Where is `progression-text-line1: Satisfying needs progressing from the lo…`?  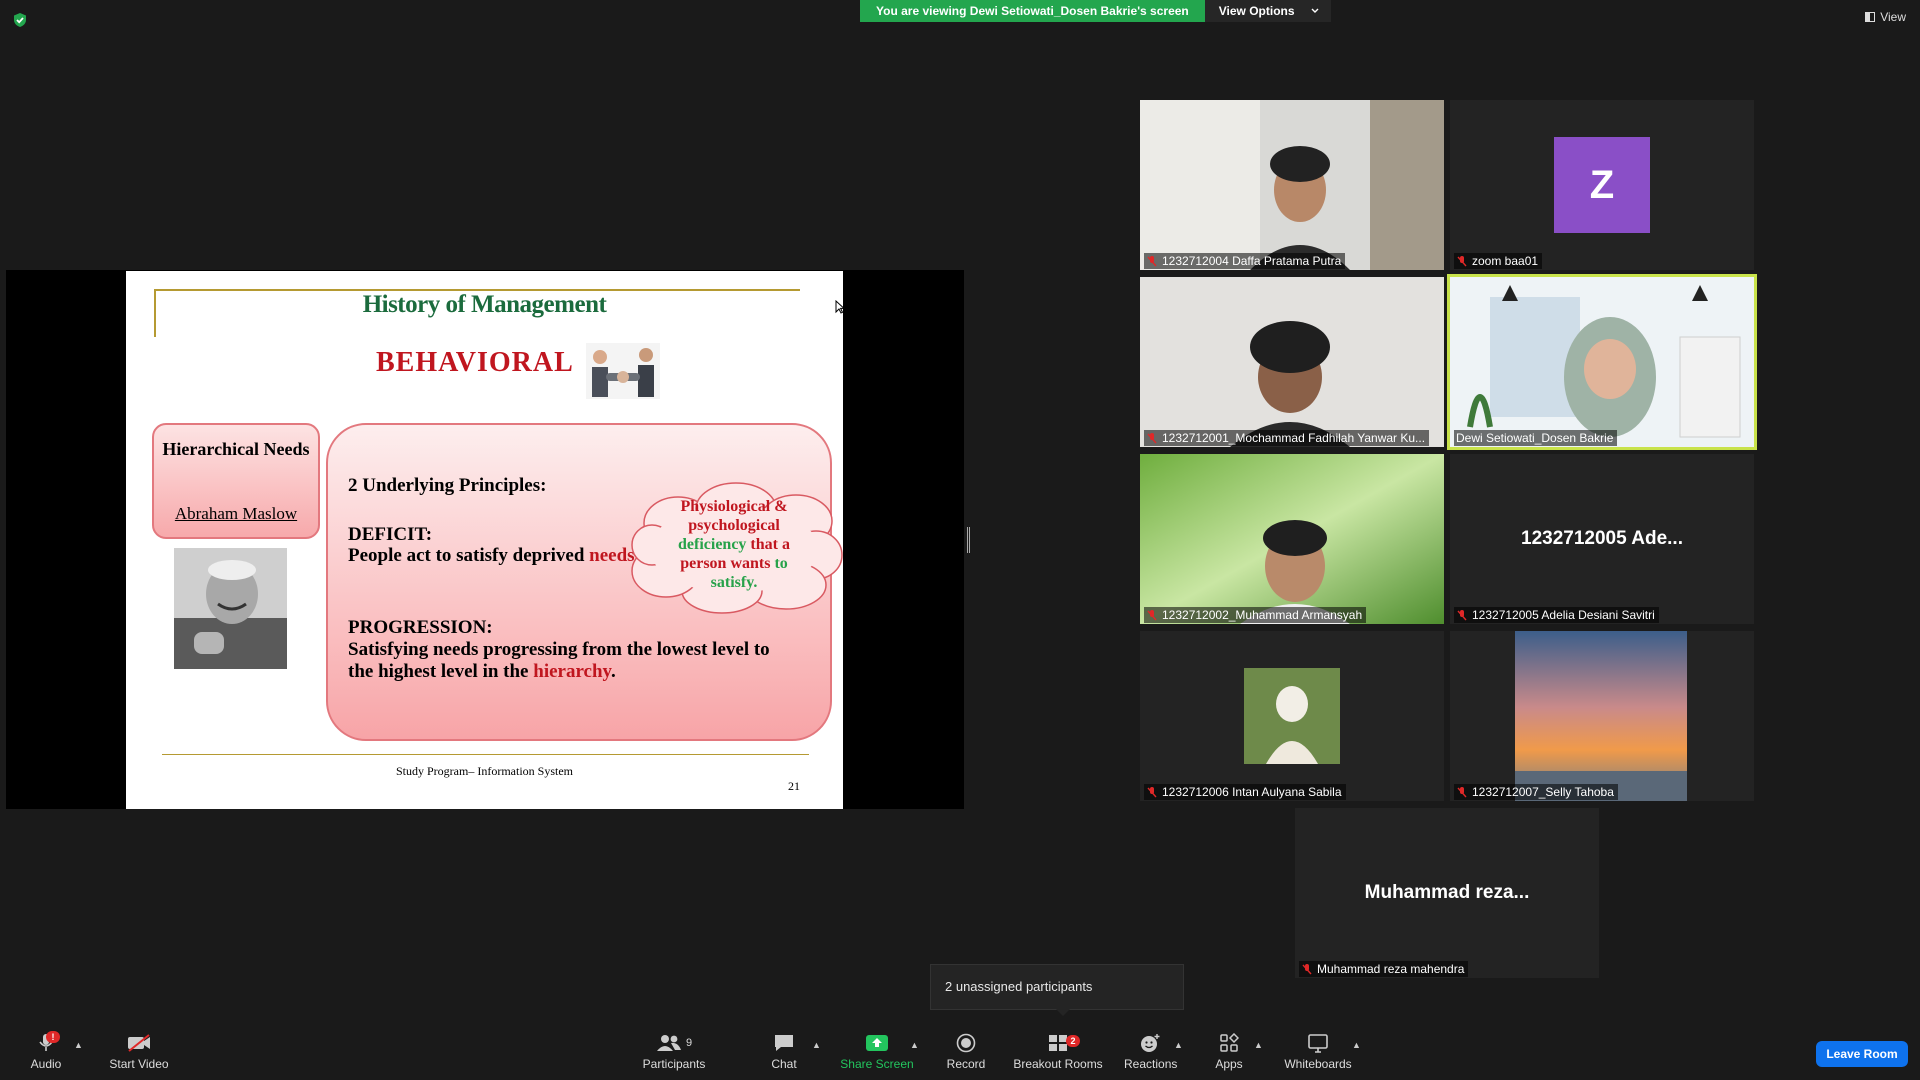 progression-text-line1: Satisfying needs progressing from the lo… is located at coordinates (559, 649).